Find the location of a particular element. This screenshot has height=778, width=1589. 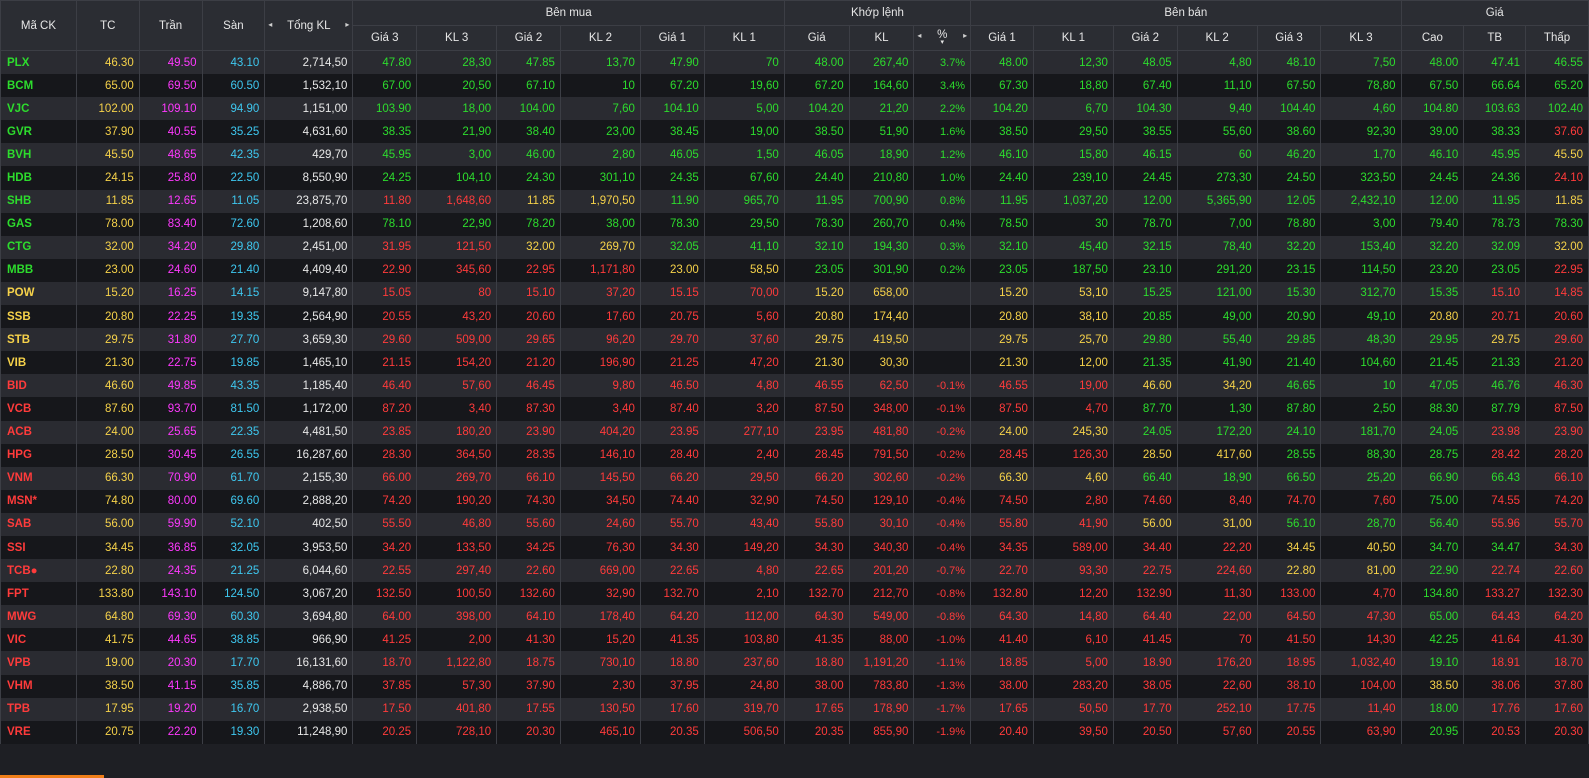

cell-symbol: VHM is located at coordinates (38, 686).